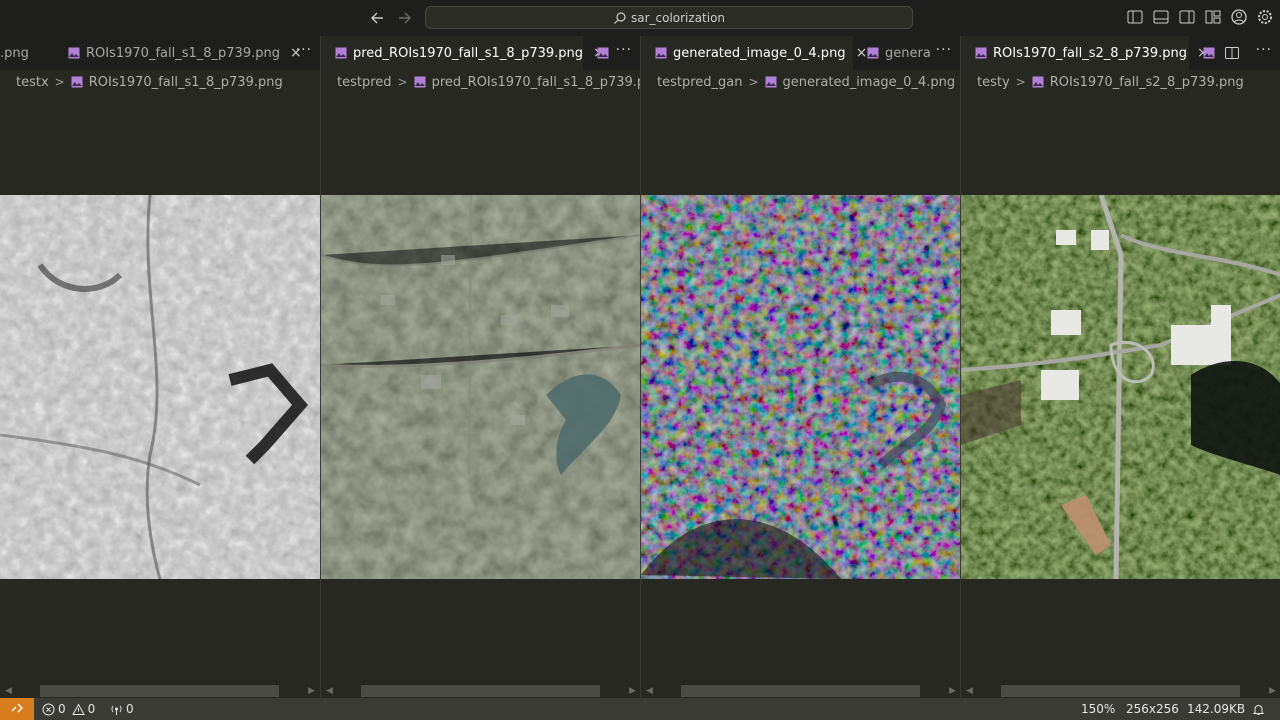  Describe the element at coordinates (468, 53) in the screenshot. I see `tab-label: pred_ROIs1970_fall_s1_8_p739.png` at that location.